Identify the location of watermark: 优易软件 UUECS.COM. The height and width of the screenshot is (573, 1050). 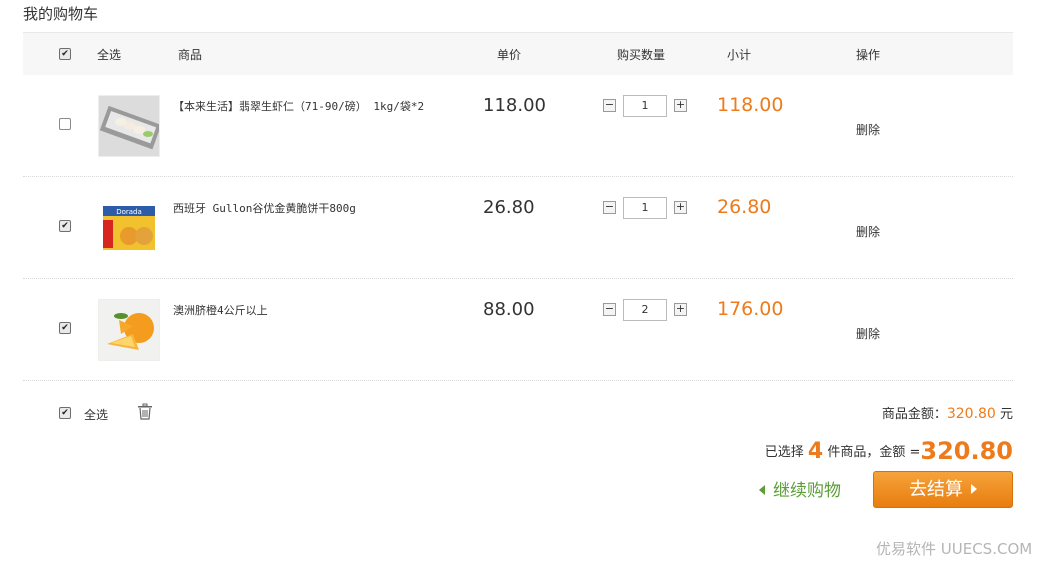
(954, 549).